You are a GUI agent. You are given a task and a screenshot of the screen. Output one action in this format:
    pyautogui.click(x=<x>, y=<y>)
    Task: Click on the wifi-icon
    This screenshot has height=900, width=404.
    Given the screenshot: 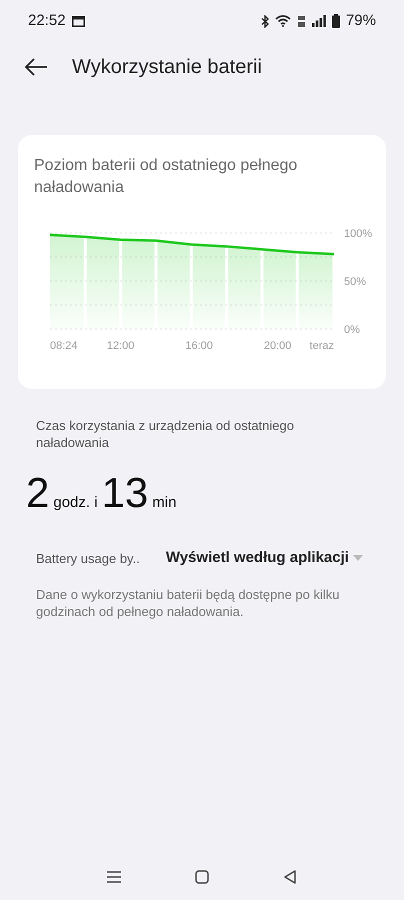 What is the action you would take?
    pyautogui.click(x=282, y=21)
    